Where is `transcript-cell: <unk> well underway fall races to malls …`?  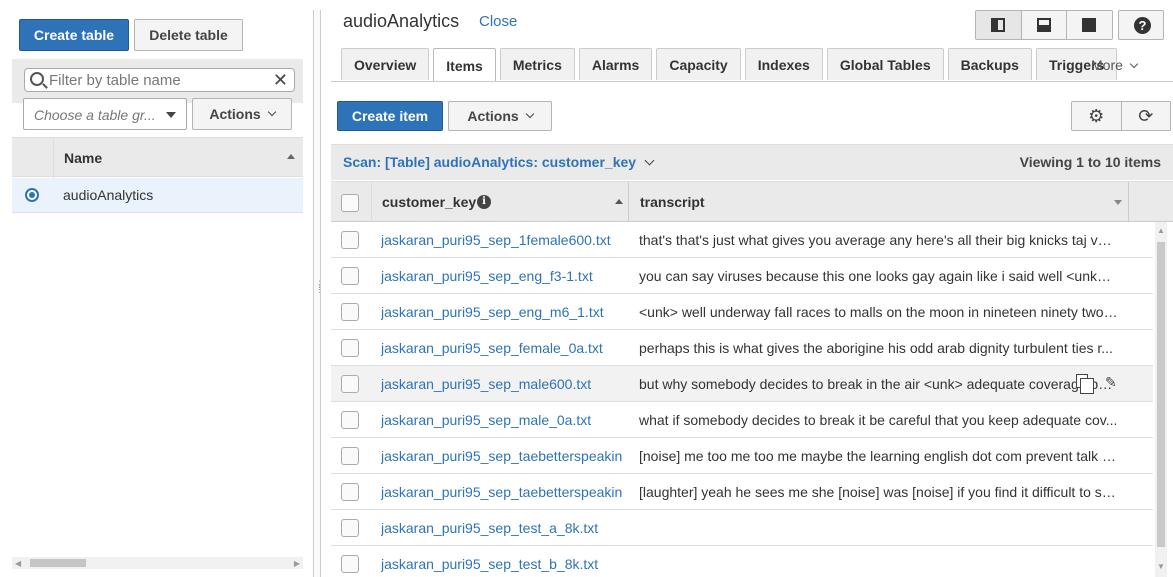
transcript-cell: <unk> well underway fall races to malls … is located at coordinates (879, 312).